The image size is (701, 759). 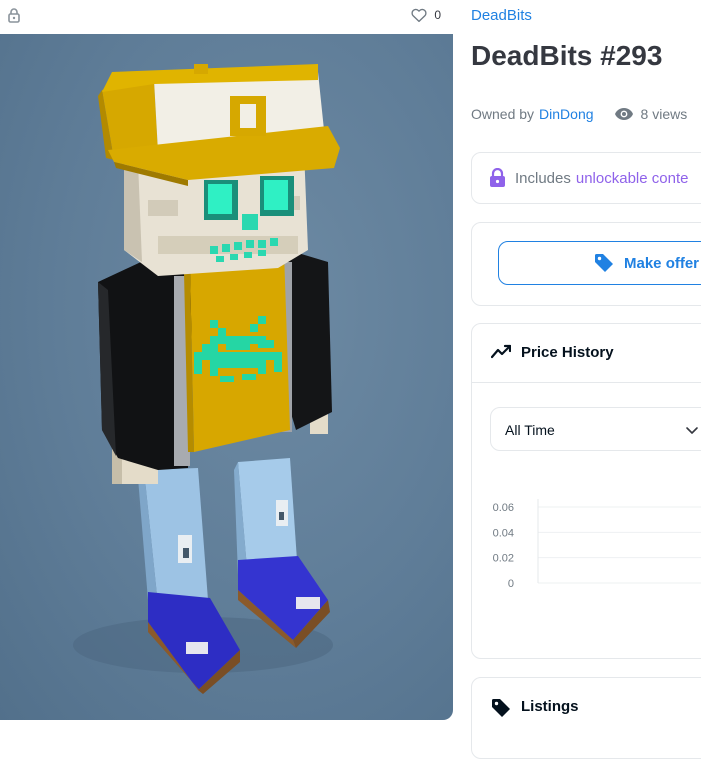 What do you see at coordinates (511, 584) in the screenshot?
I see `y-tick-label: 0` at bounding box center [511, 584].